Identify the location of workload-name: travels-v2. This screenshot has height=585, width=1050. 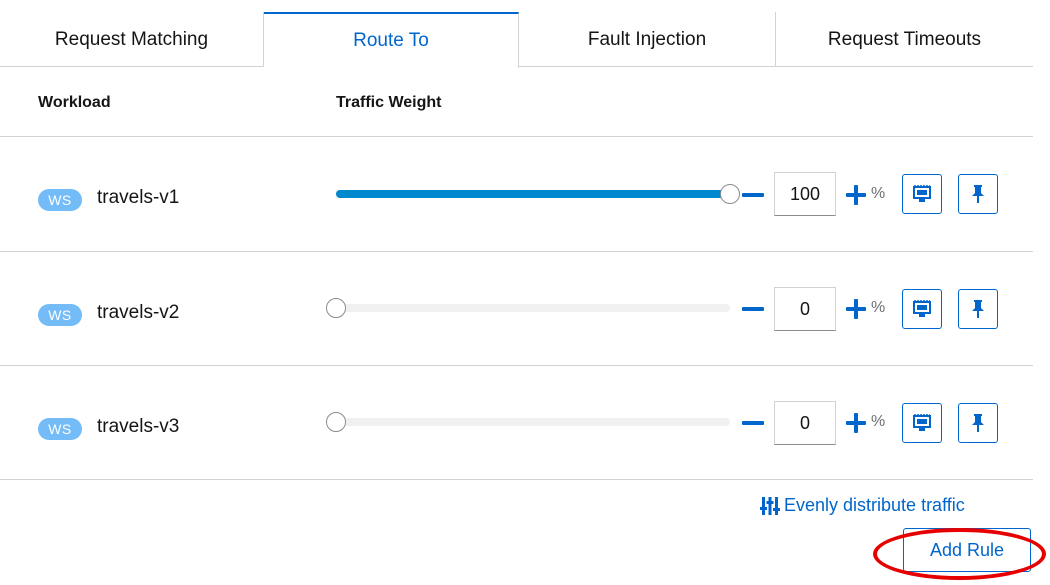
(138, 312).